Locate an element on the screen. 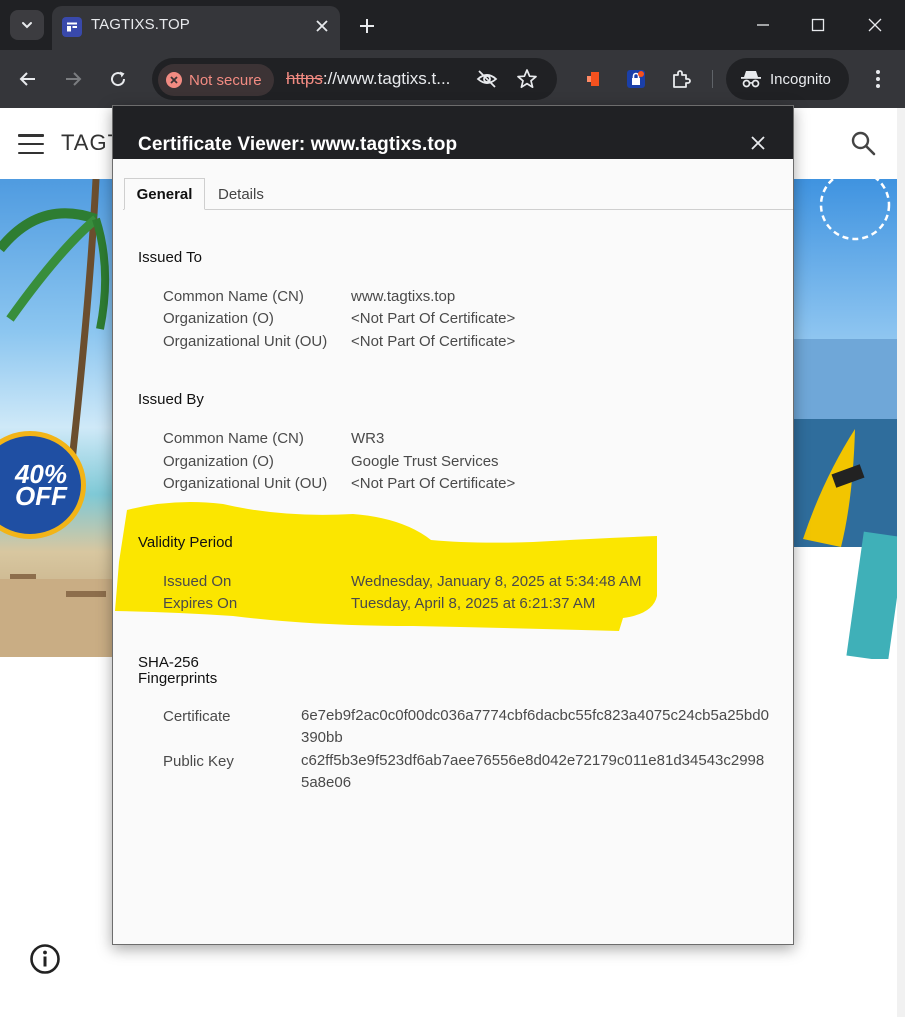 The image size is (905, 1017). plus-icon is located at coordinates (367, 26).